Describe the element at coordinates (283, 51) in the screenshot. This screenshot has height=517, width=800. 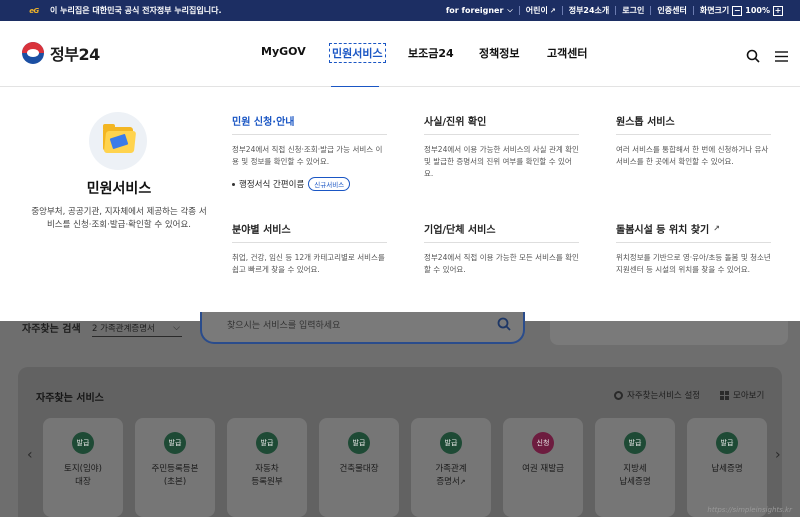
I see `nav-mygov: MyGOV` at that location.